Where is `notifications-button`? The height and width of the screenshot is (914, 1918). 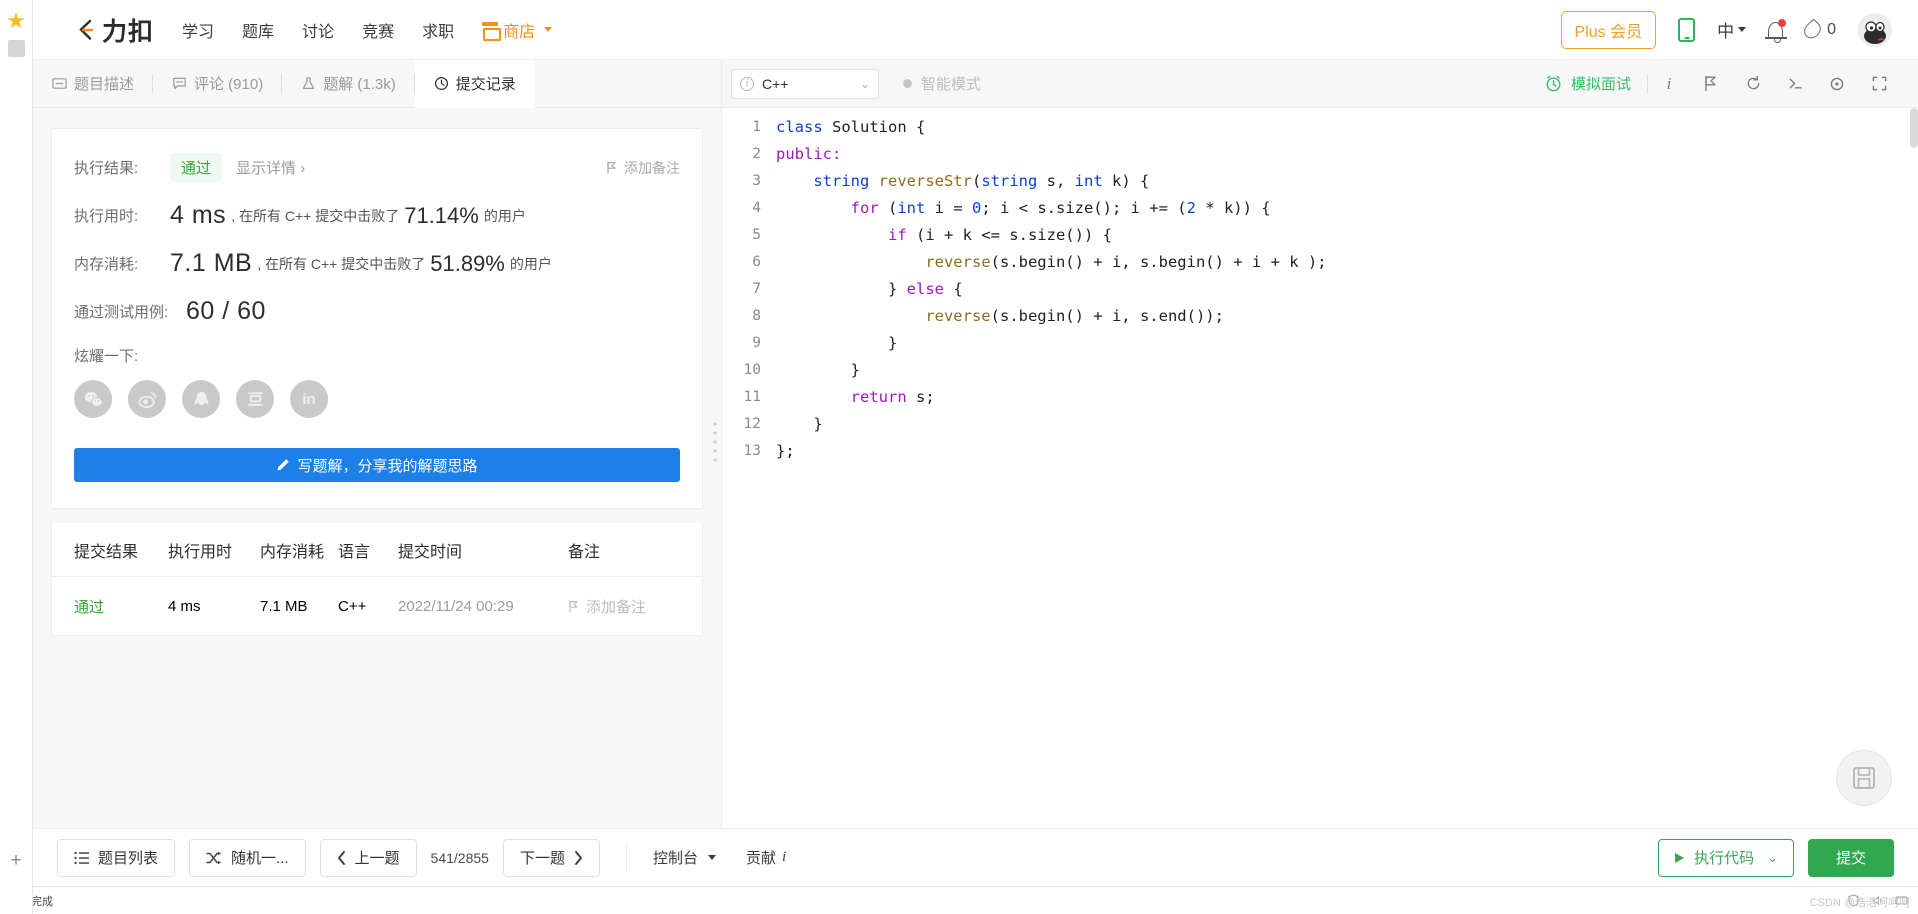 notifications-button is located at coordinates (1776, 31).